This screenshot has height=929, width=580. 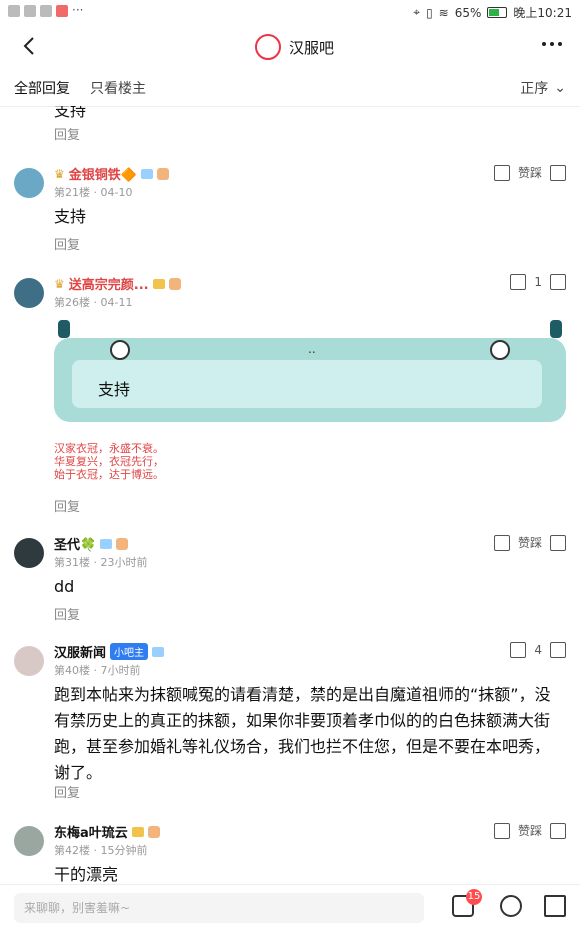 I want to click on status-bar: ··· ⌖ ▯ ≋ 65% 晚上10:21, so click(x=290, y=12).